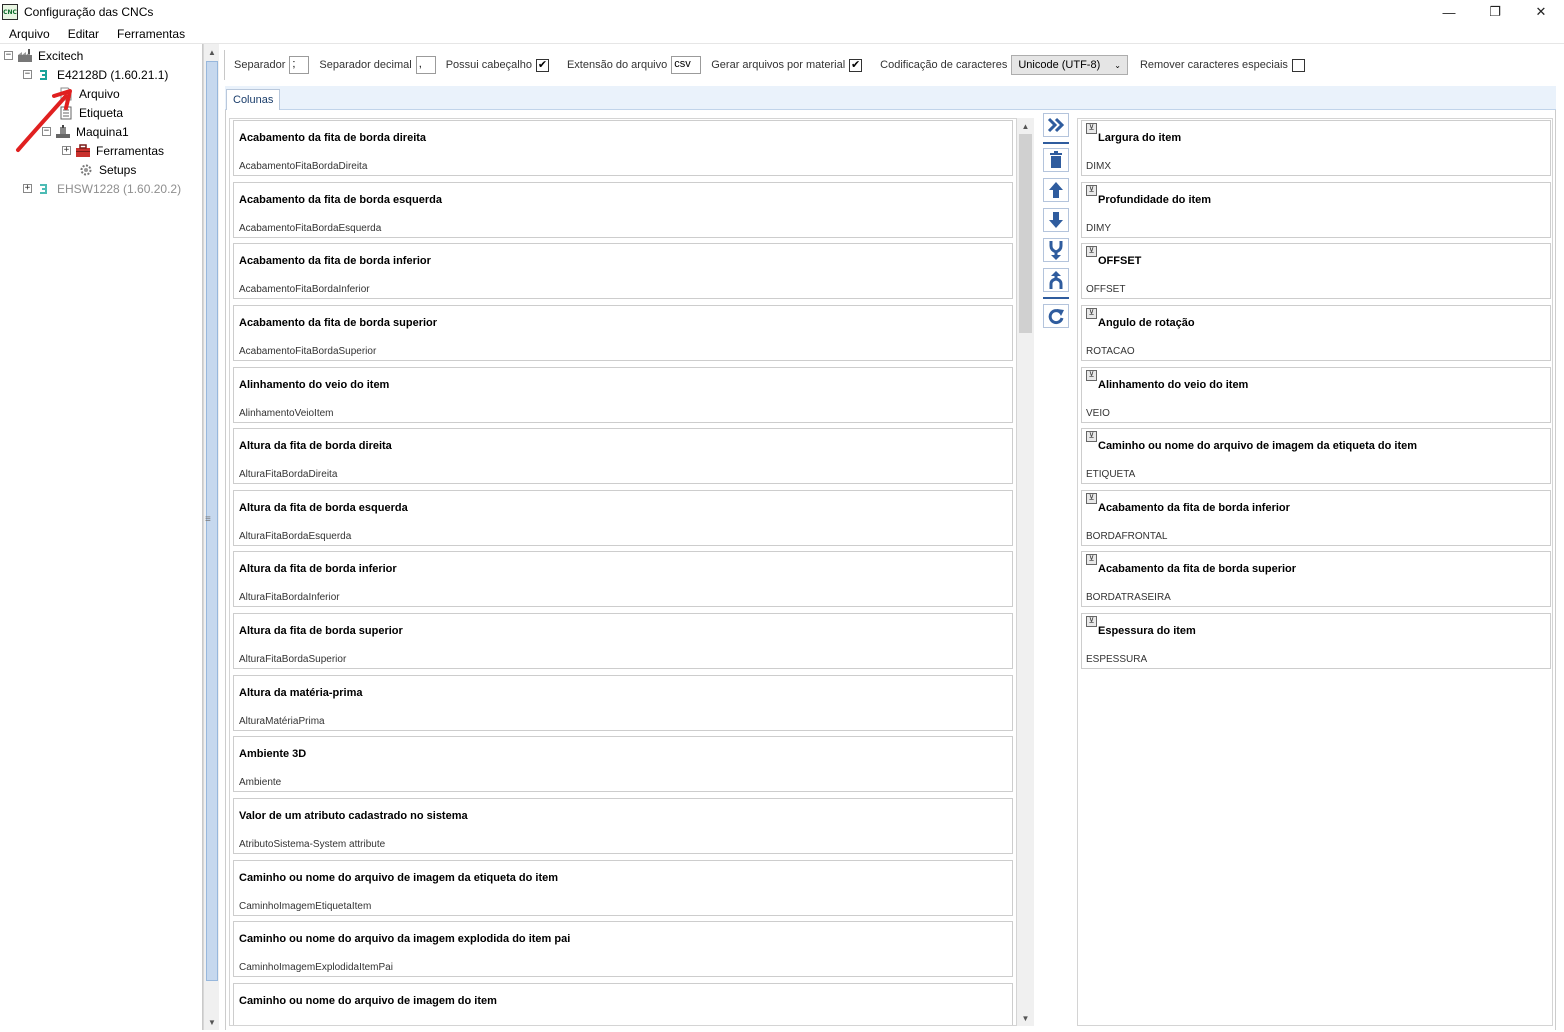  What do you see at coordinates (211, 537) in the screenshot?
I see `tree-scrollbar: ▲ ▼` at bounding box center [211, 537].